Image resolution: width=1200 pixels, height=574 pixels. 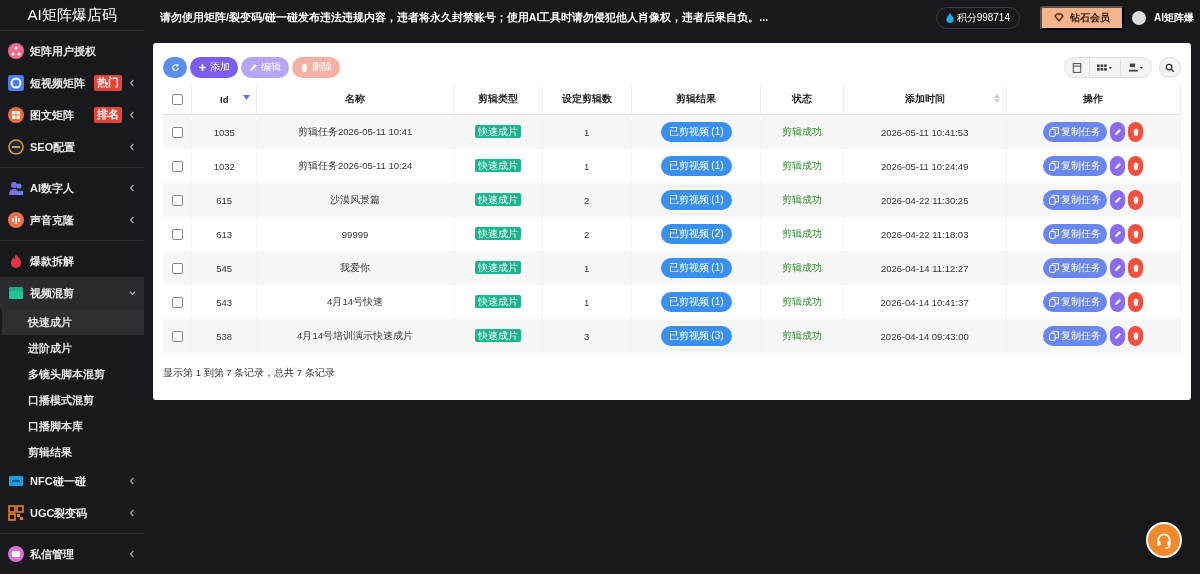 I want to click on sidebar-badge: 排名, so click(x=108, y=115).